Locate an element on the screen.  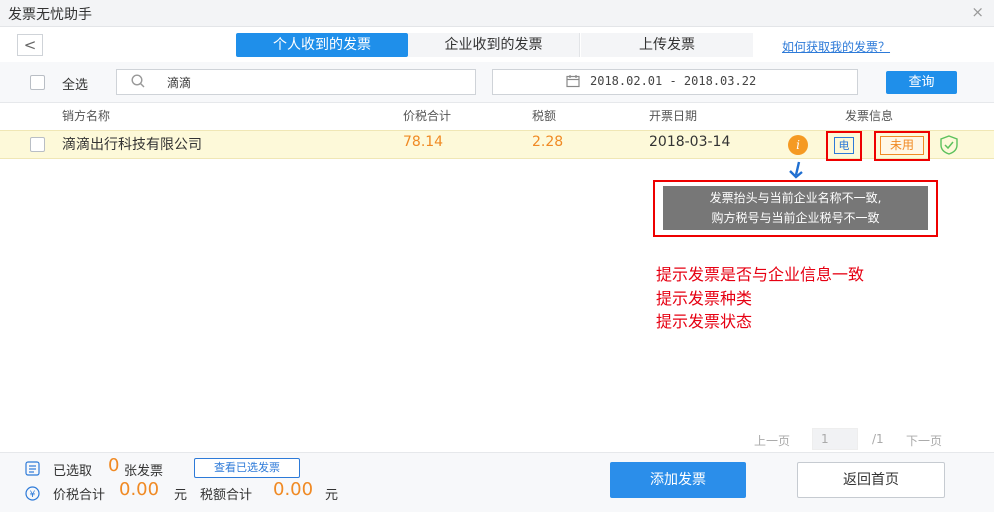
total-value: 0.00 is located at coordinates (139, 489).